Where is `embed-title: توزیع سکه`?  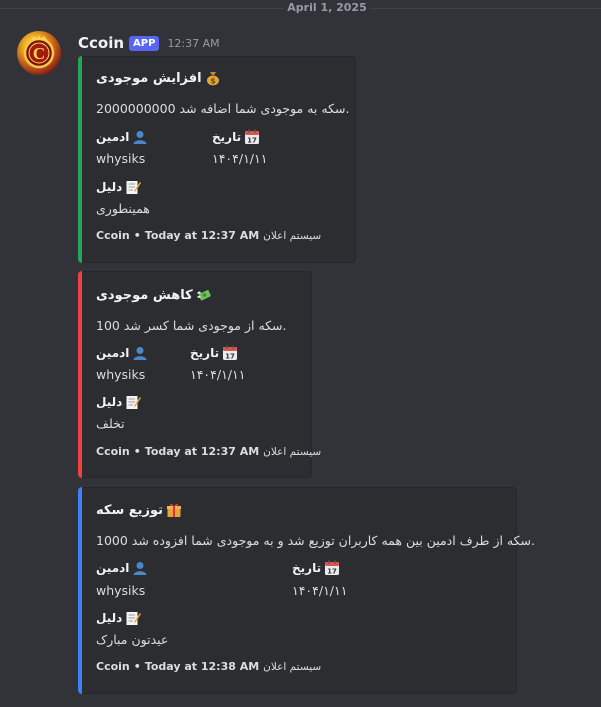 embed-title: توزیع سکه is located at coordinates (139, 510).